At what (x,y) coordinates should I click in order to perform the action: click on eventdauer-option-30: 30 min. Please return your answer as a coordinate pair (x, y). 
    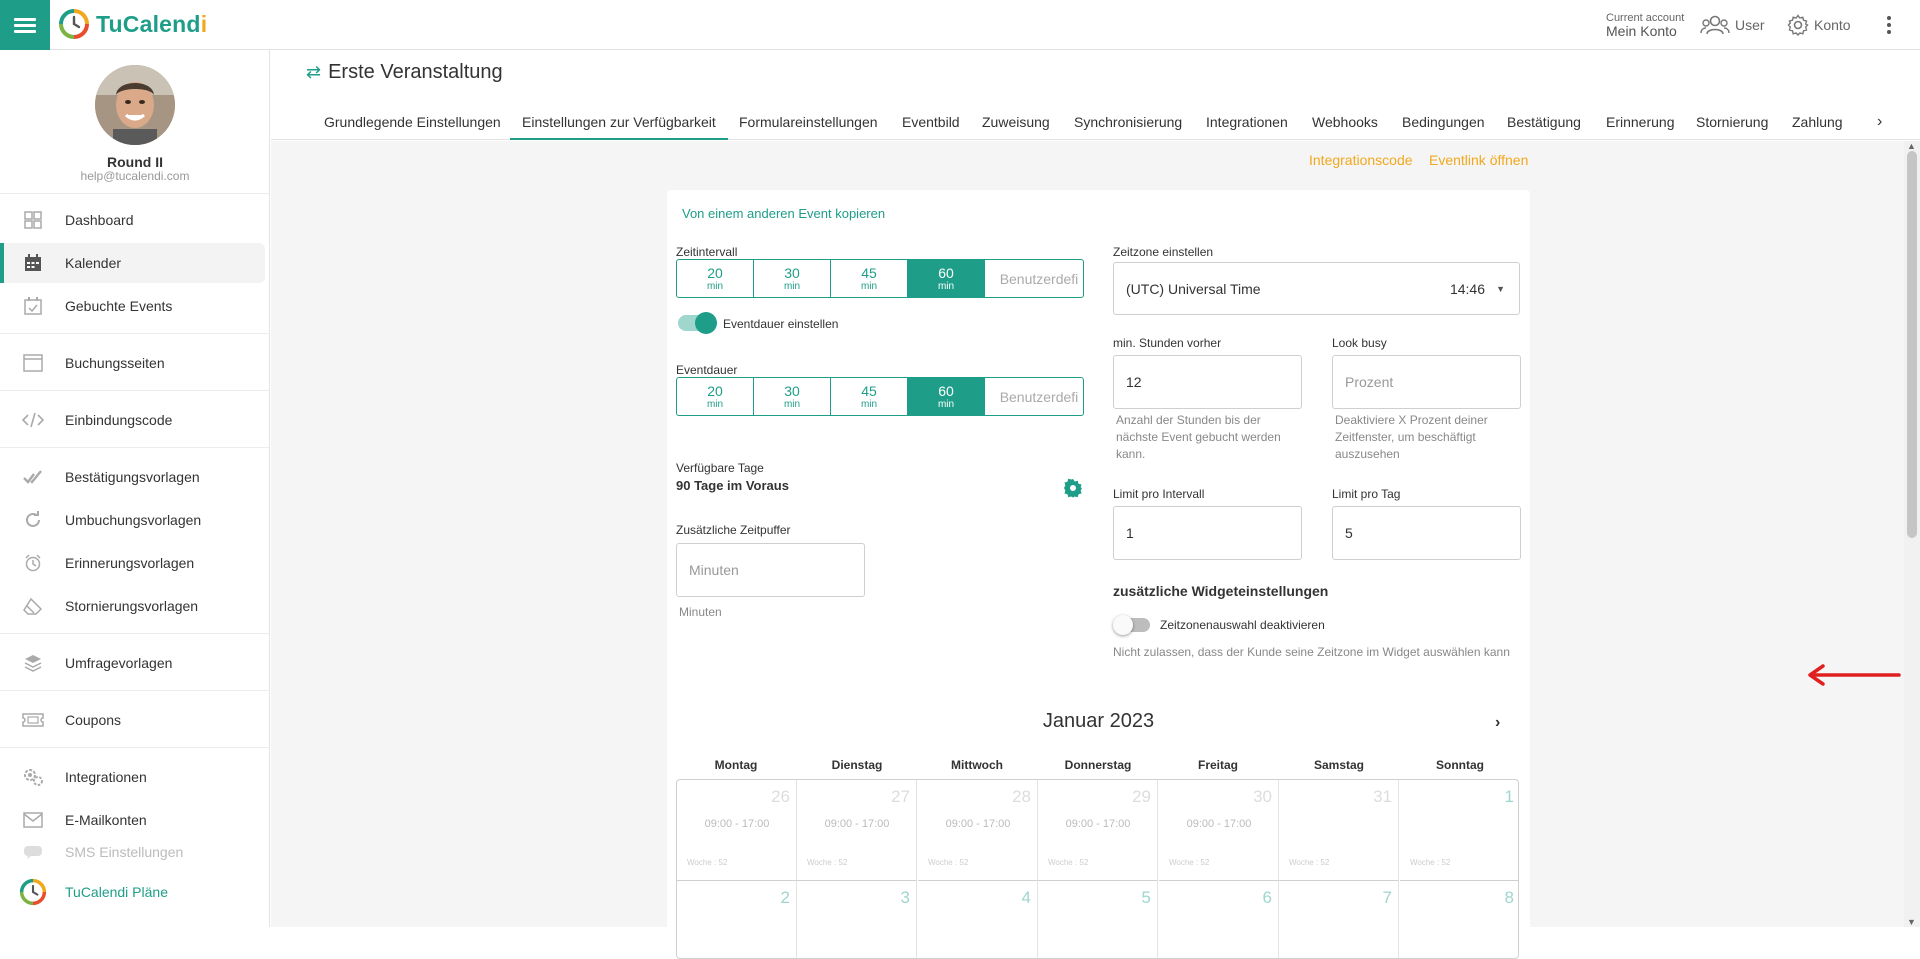
    Looking at the image, I should click on (792, 396).